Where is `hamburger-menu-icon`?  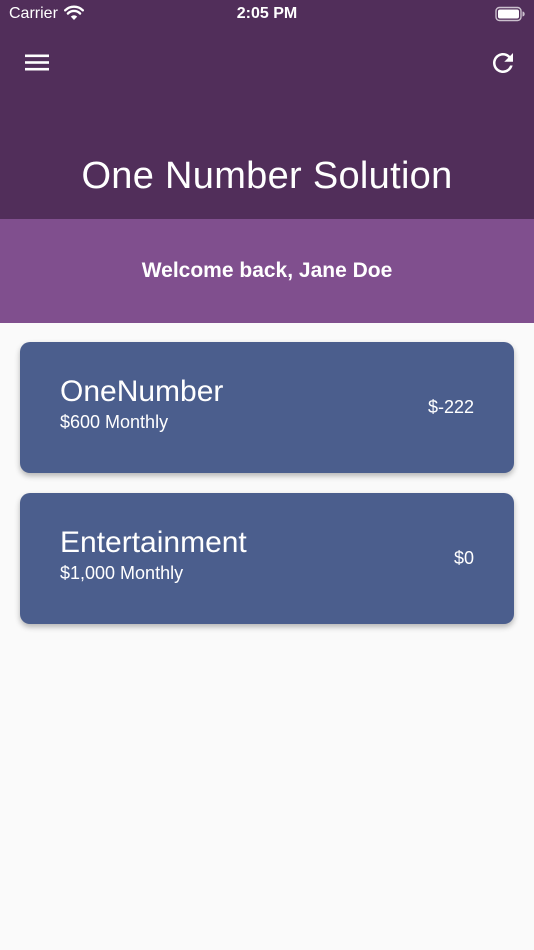 hamburger-menu-icon is located at coordinates (37, 62).